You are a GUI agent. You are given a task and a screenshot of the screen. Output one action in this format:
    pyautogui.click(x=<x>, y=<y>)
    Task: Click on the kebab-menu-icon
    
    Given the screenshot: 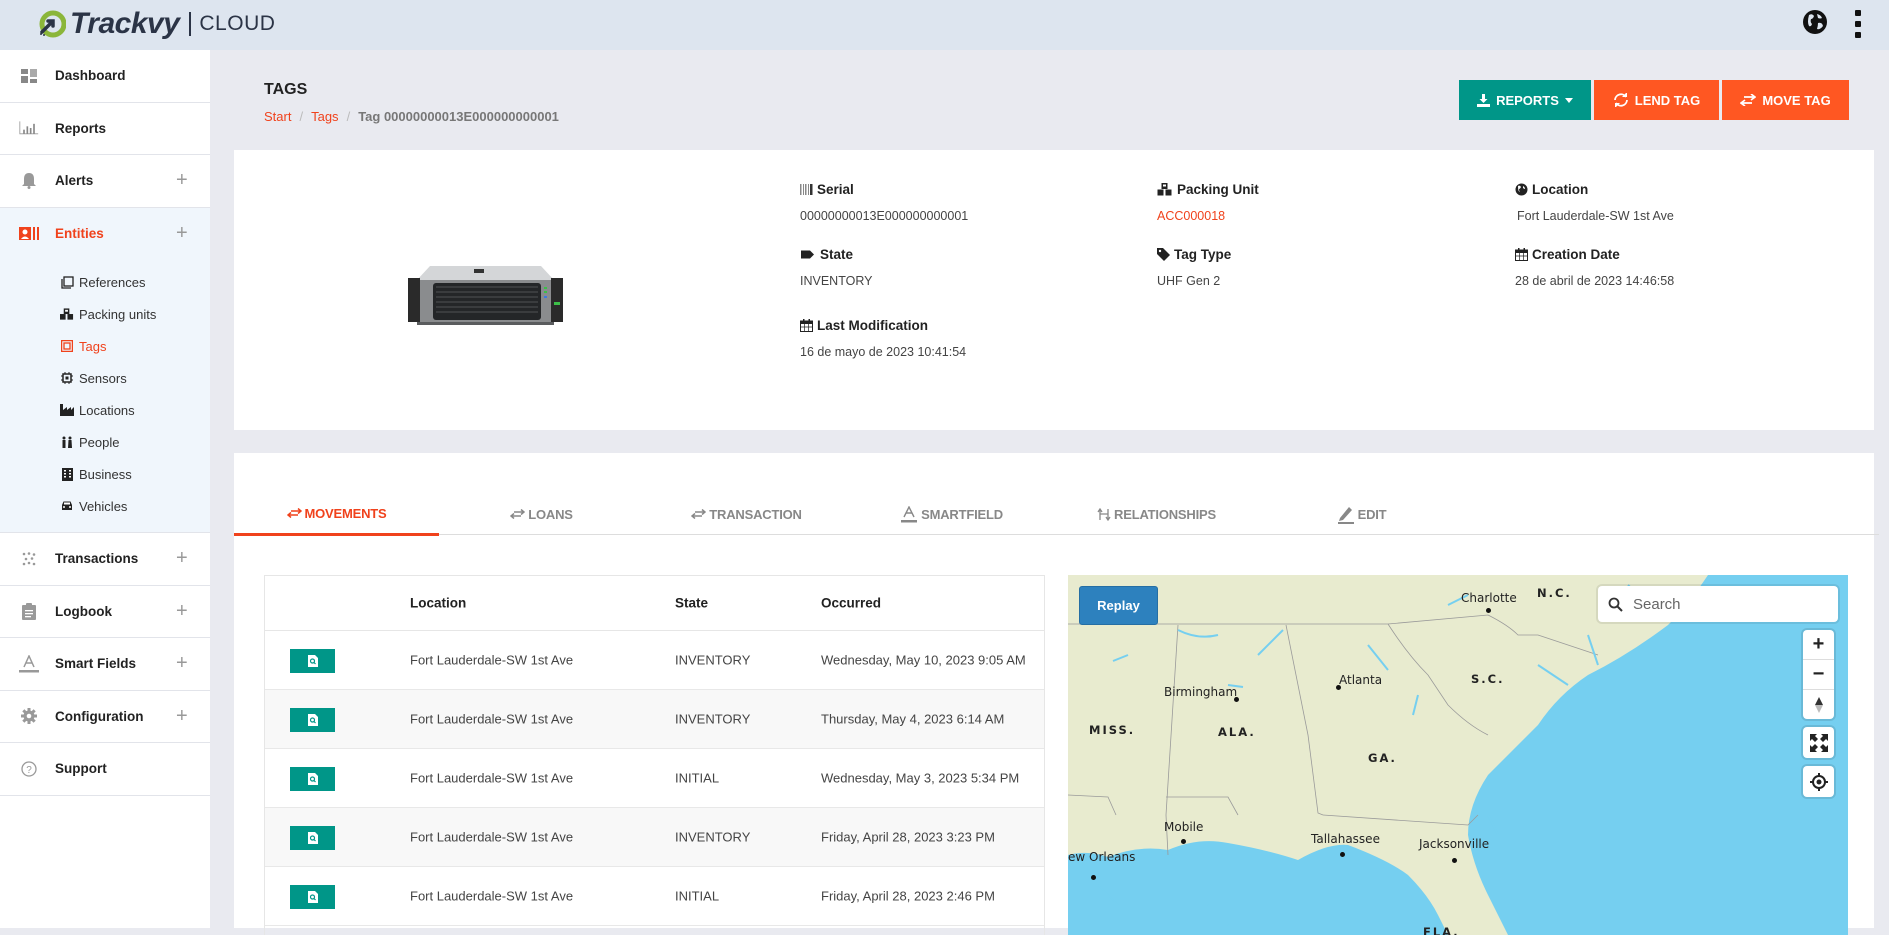 What is the action you would take?
    pyautogui.click(x=1858, y=24)
    